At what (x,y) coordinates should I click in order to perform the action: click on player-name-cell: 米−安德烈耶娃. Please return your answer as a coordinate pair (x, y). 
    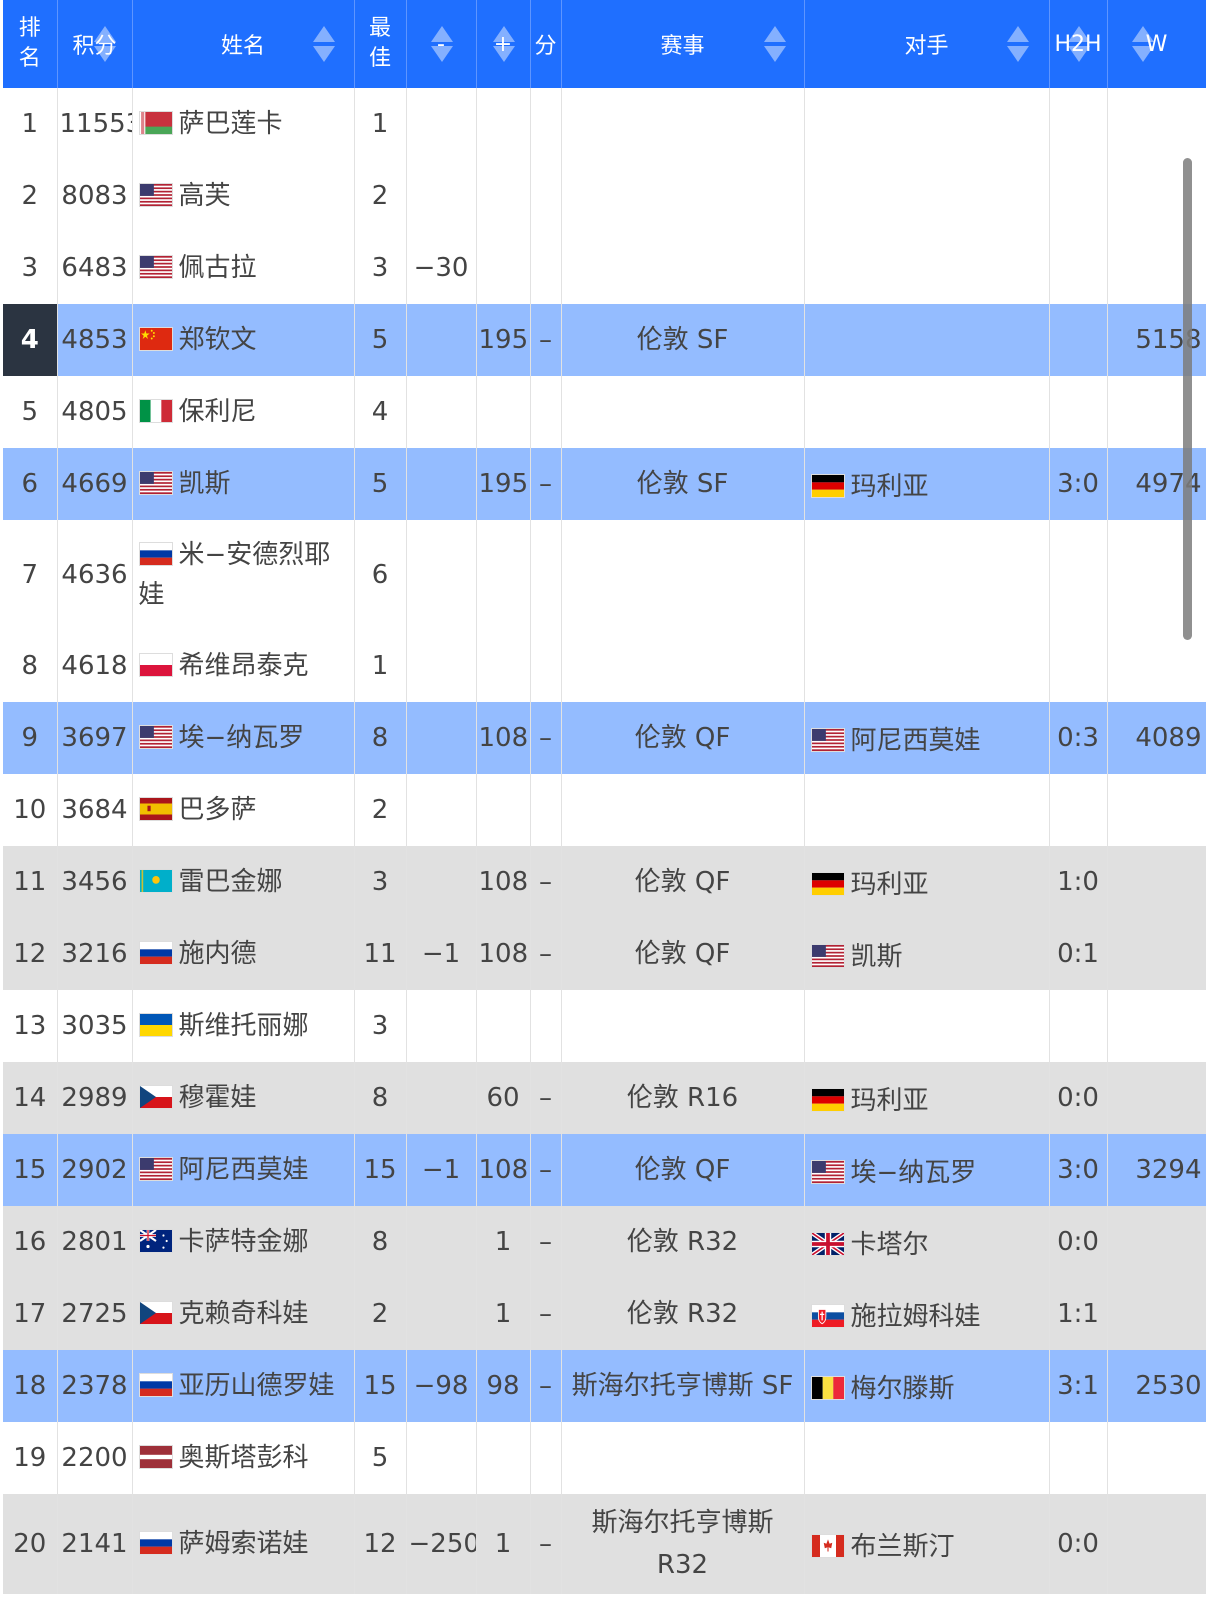
    Looking at the image, I should click on (243, 575).